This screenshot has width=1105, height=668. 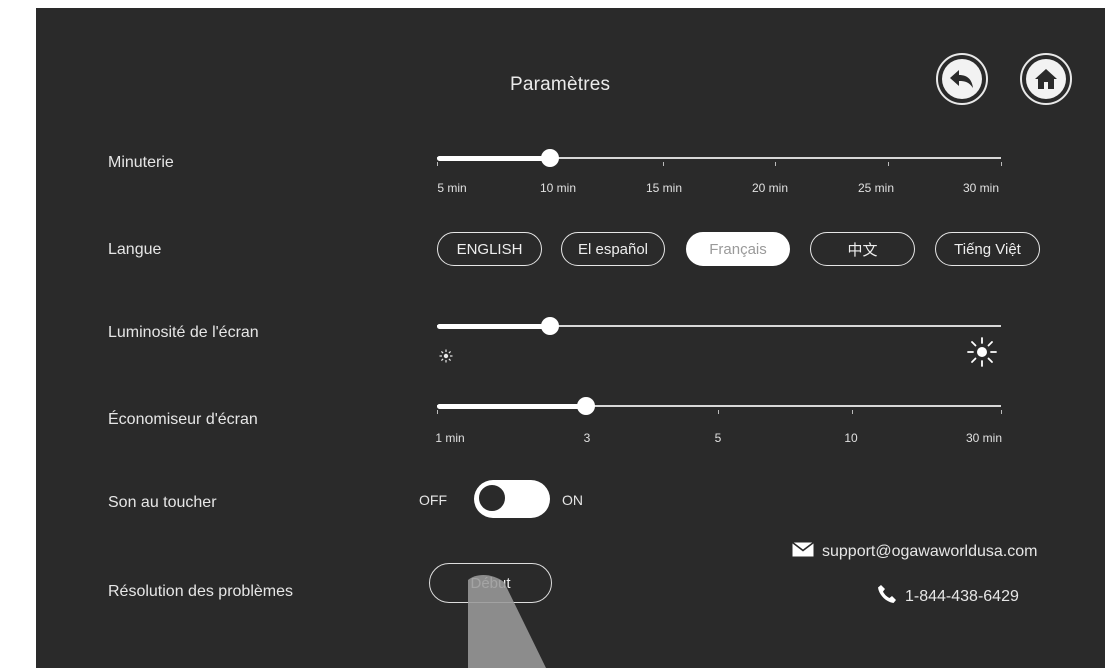 I want to click on screensaver-tick-label: 10, so click(x=851, y=438).